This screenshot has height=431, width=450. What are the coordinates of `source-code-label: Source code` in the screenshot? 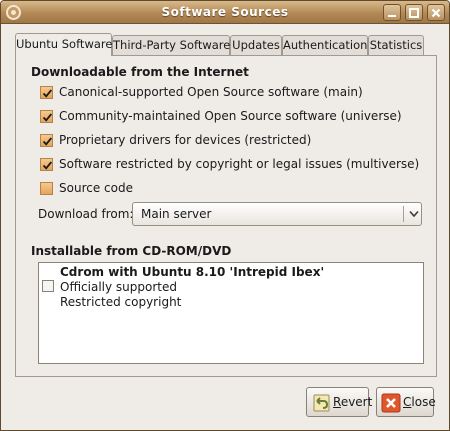 It's located at (96, 188).